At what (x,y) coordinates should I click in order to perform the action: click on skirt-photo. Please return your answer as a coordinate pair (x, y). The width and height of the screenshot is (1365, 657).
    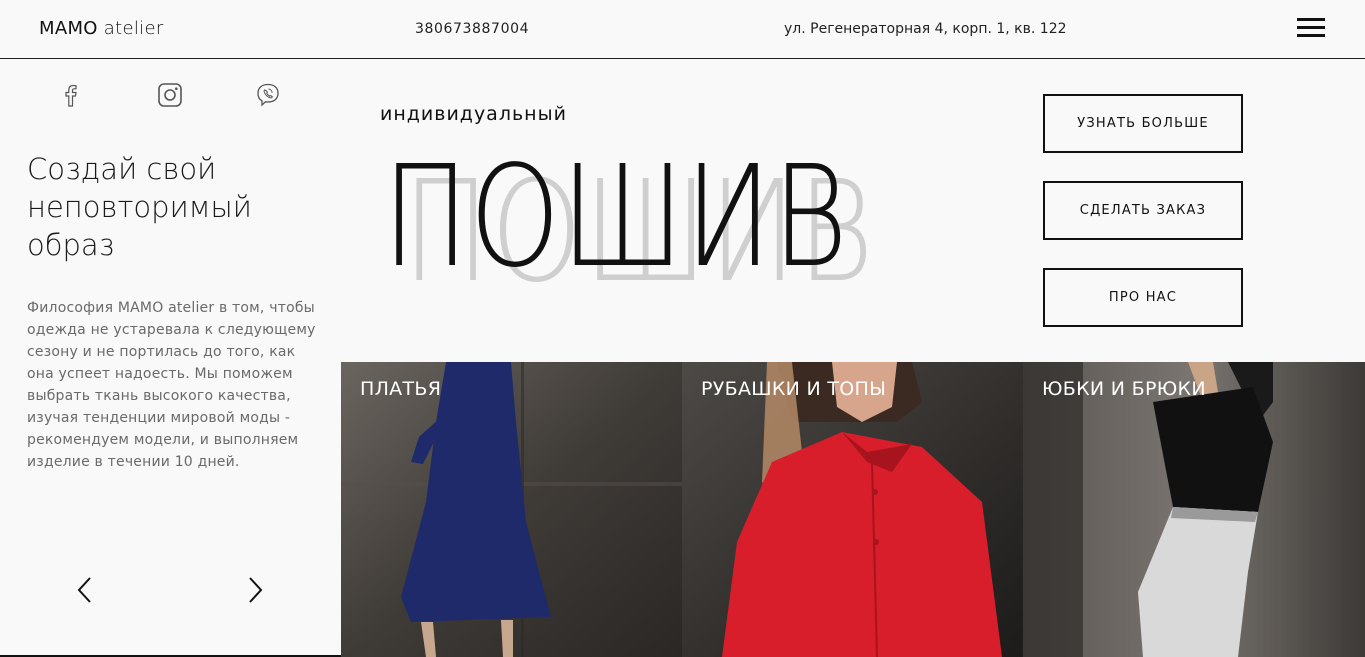
    Looking at the image, I should click on (1194, 509).